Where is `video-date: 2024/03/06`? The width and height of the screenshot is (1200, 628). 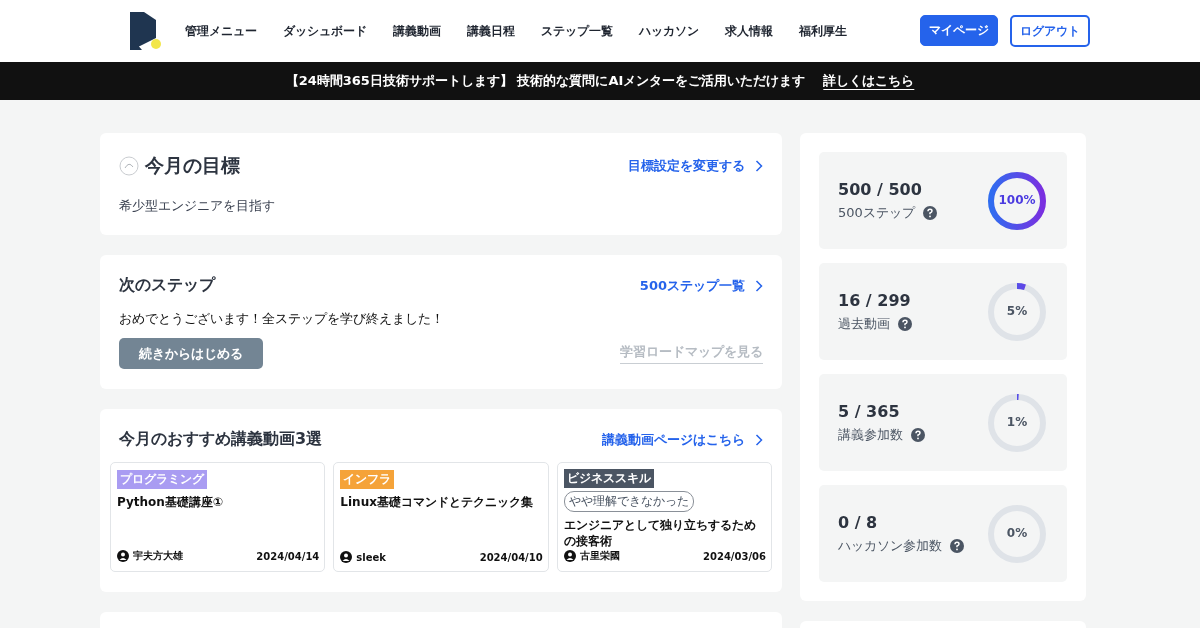 video-date: 2024/03/06 is located at coordinates (734, 556).